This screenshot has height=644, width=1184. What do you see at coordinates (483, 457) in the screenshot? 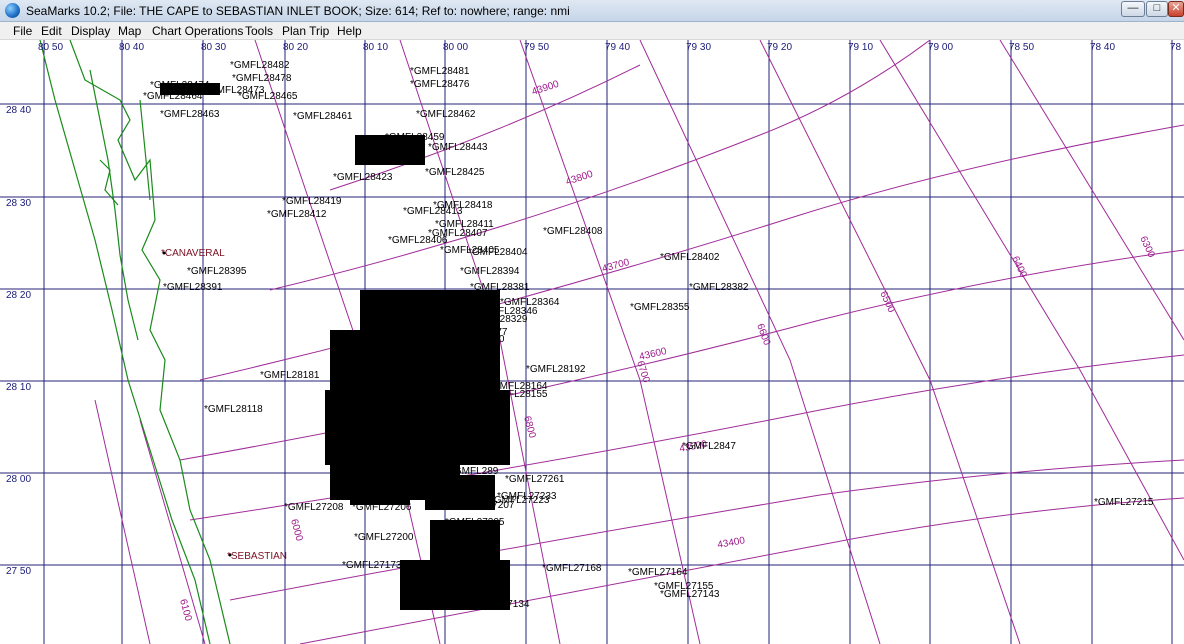
I see `waypoint-label: *GMFL2823` at bounding box center [483, 457].